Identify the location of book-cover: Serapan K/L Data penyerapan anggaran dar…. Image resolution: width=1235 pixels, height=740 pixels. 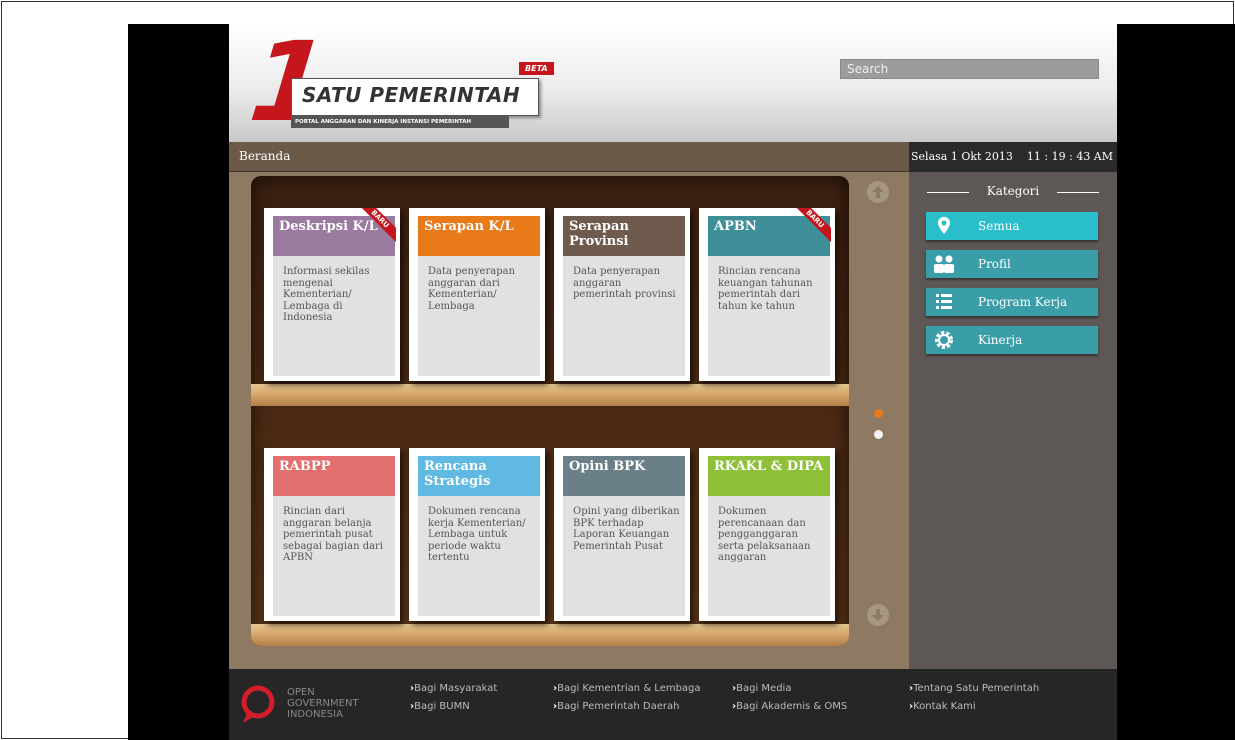
(479, 296).